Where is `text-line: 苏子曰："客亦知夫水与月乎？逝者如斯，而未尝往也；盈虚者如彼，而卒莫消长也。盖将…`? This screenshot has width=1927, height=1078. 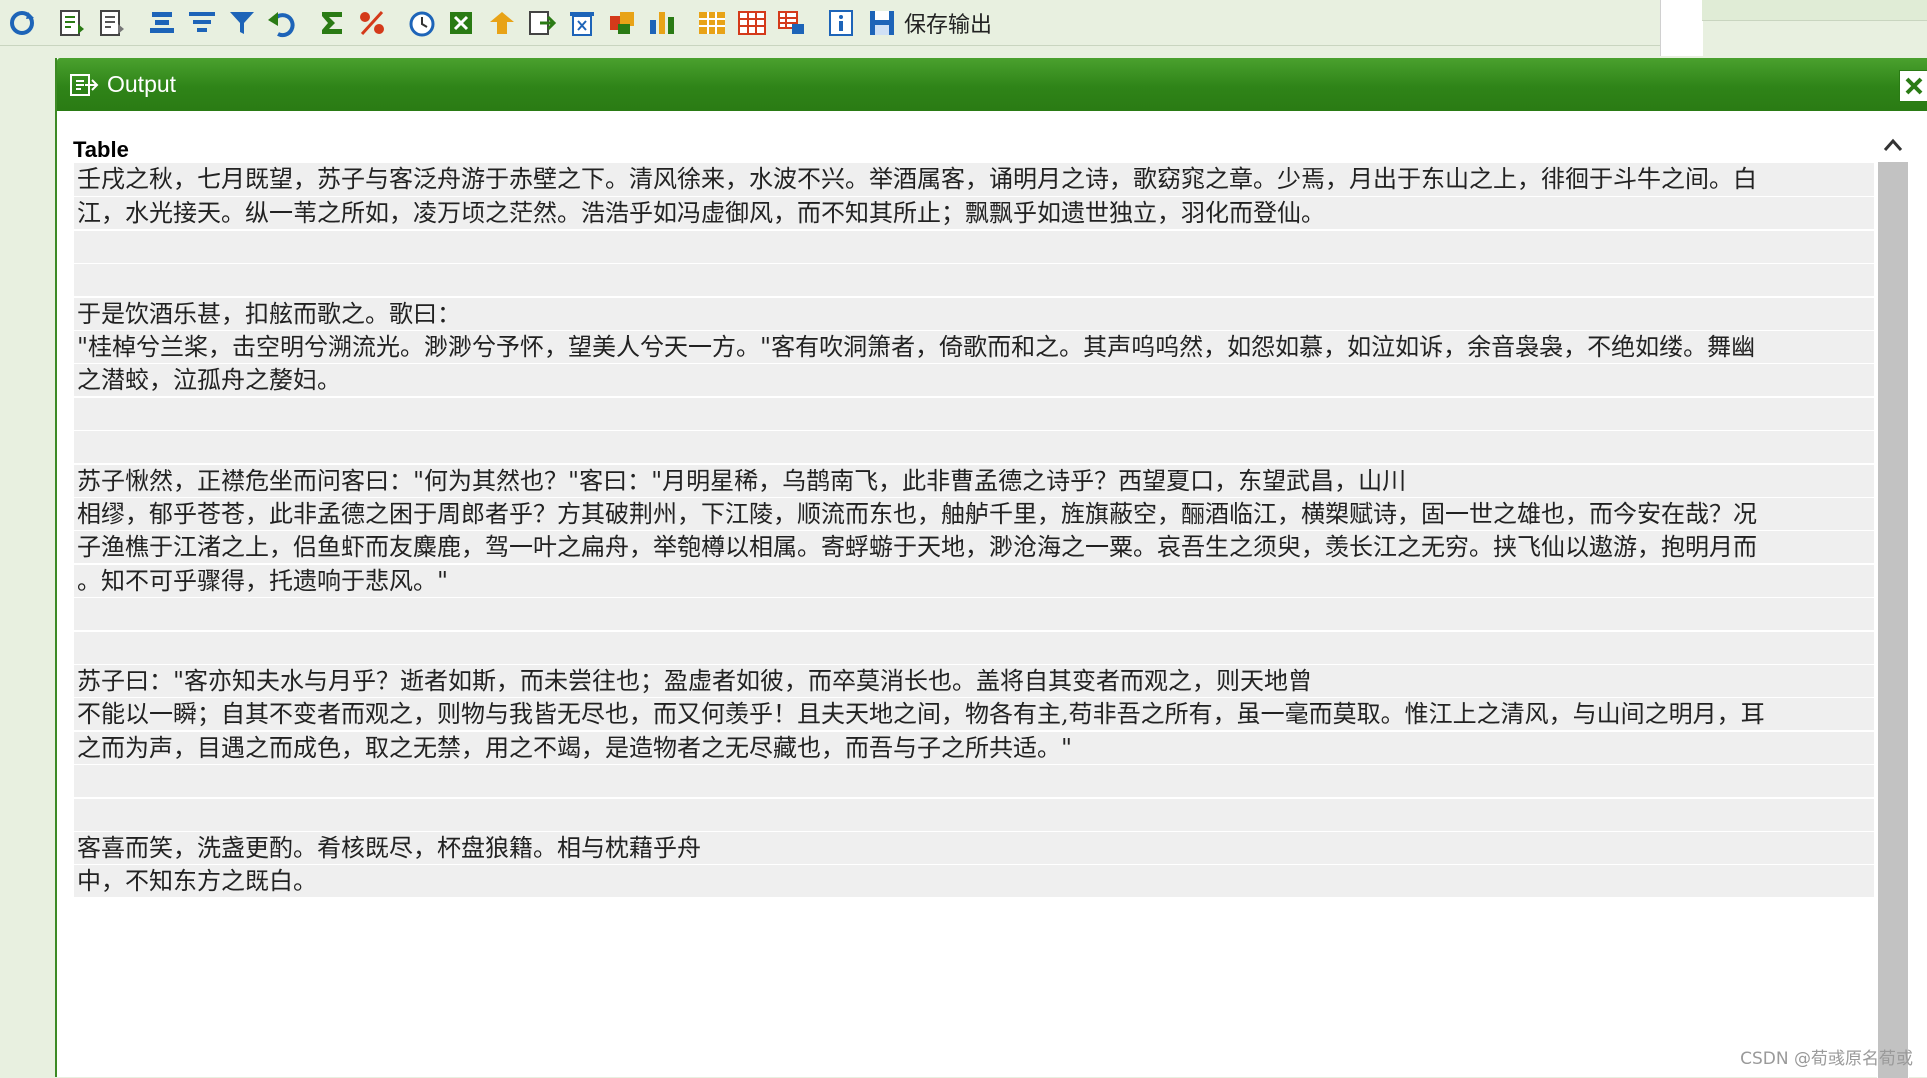 text-line: 苏子曰："客亦知夫水与月乎？逝者如斯，而未尝往也；盈虚者如彼，而卒莫消长也。盖将… is located at coordinates (974, 680).